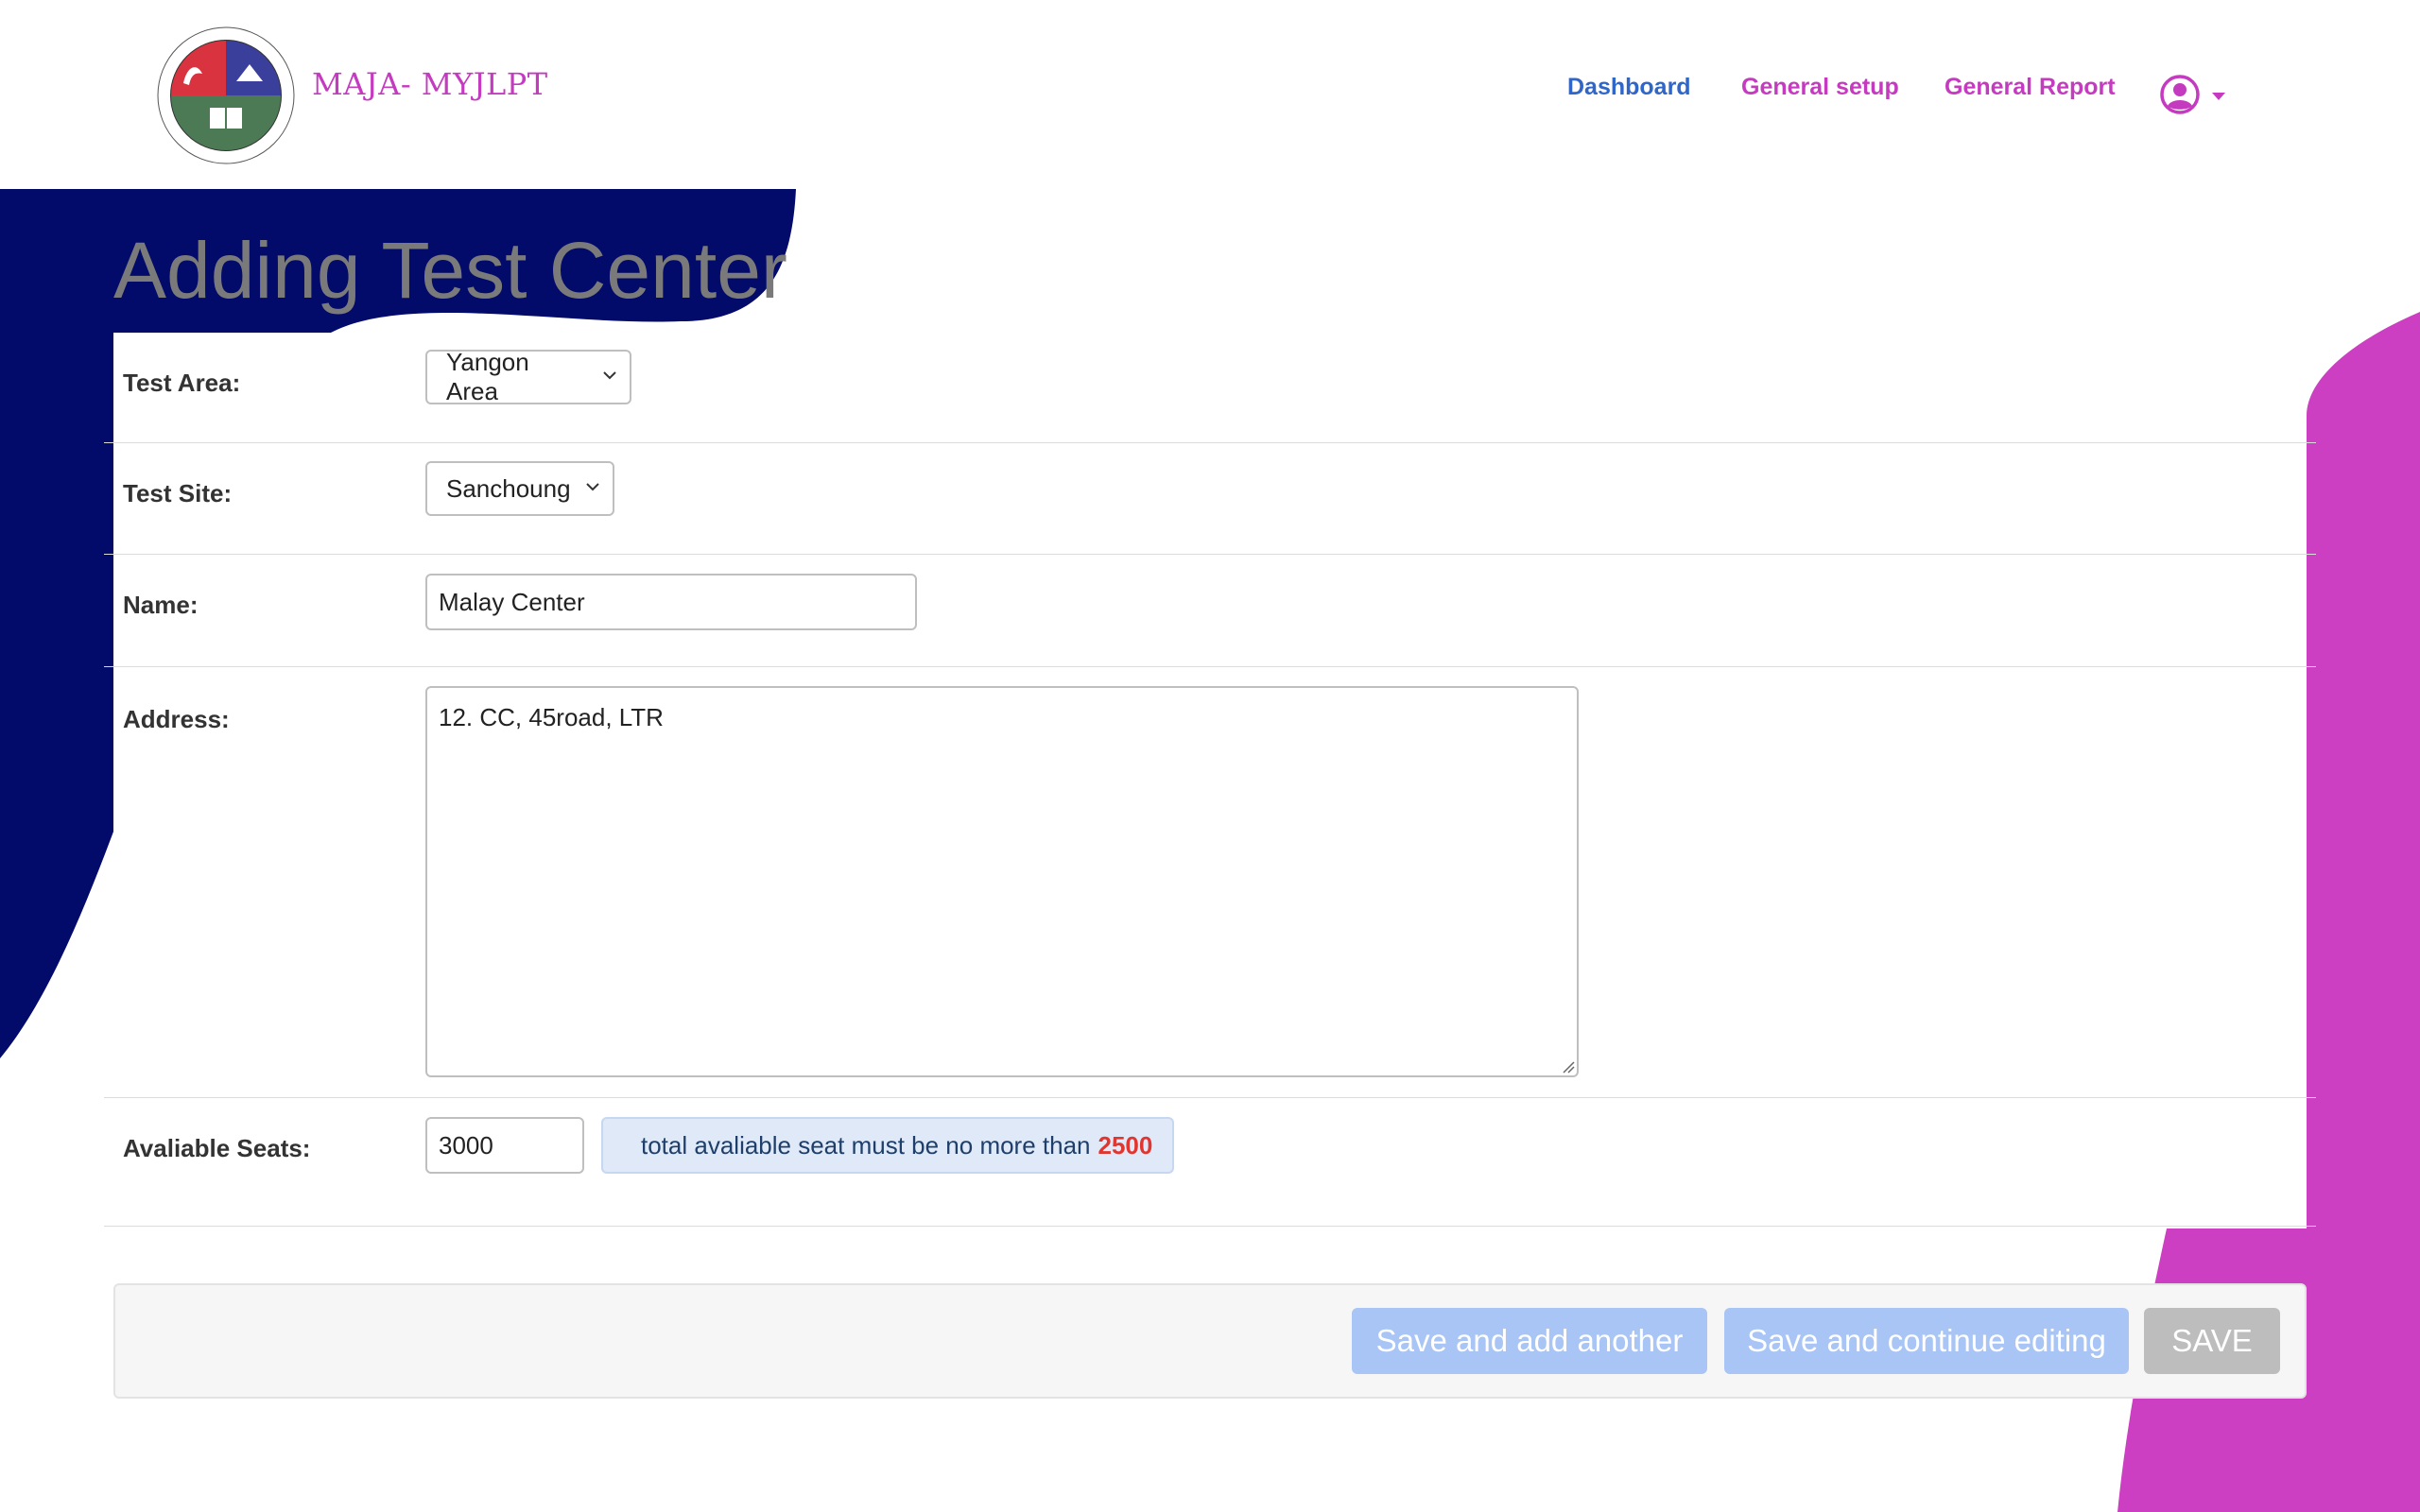 Image resolution: width=2420 pixels, height=1512 pixels. I want to click on test-area-label: Test Area:, so click(182, 383).